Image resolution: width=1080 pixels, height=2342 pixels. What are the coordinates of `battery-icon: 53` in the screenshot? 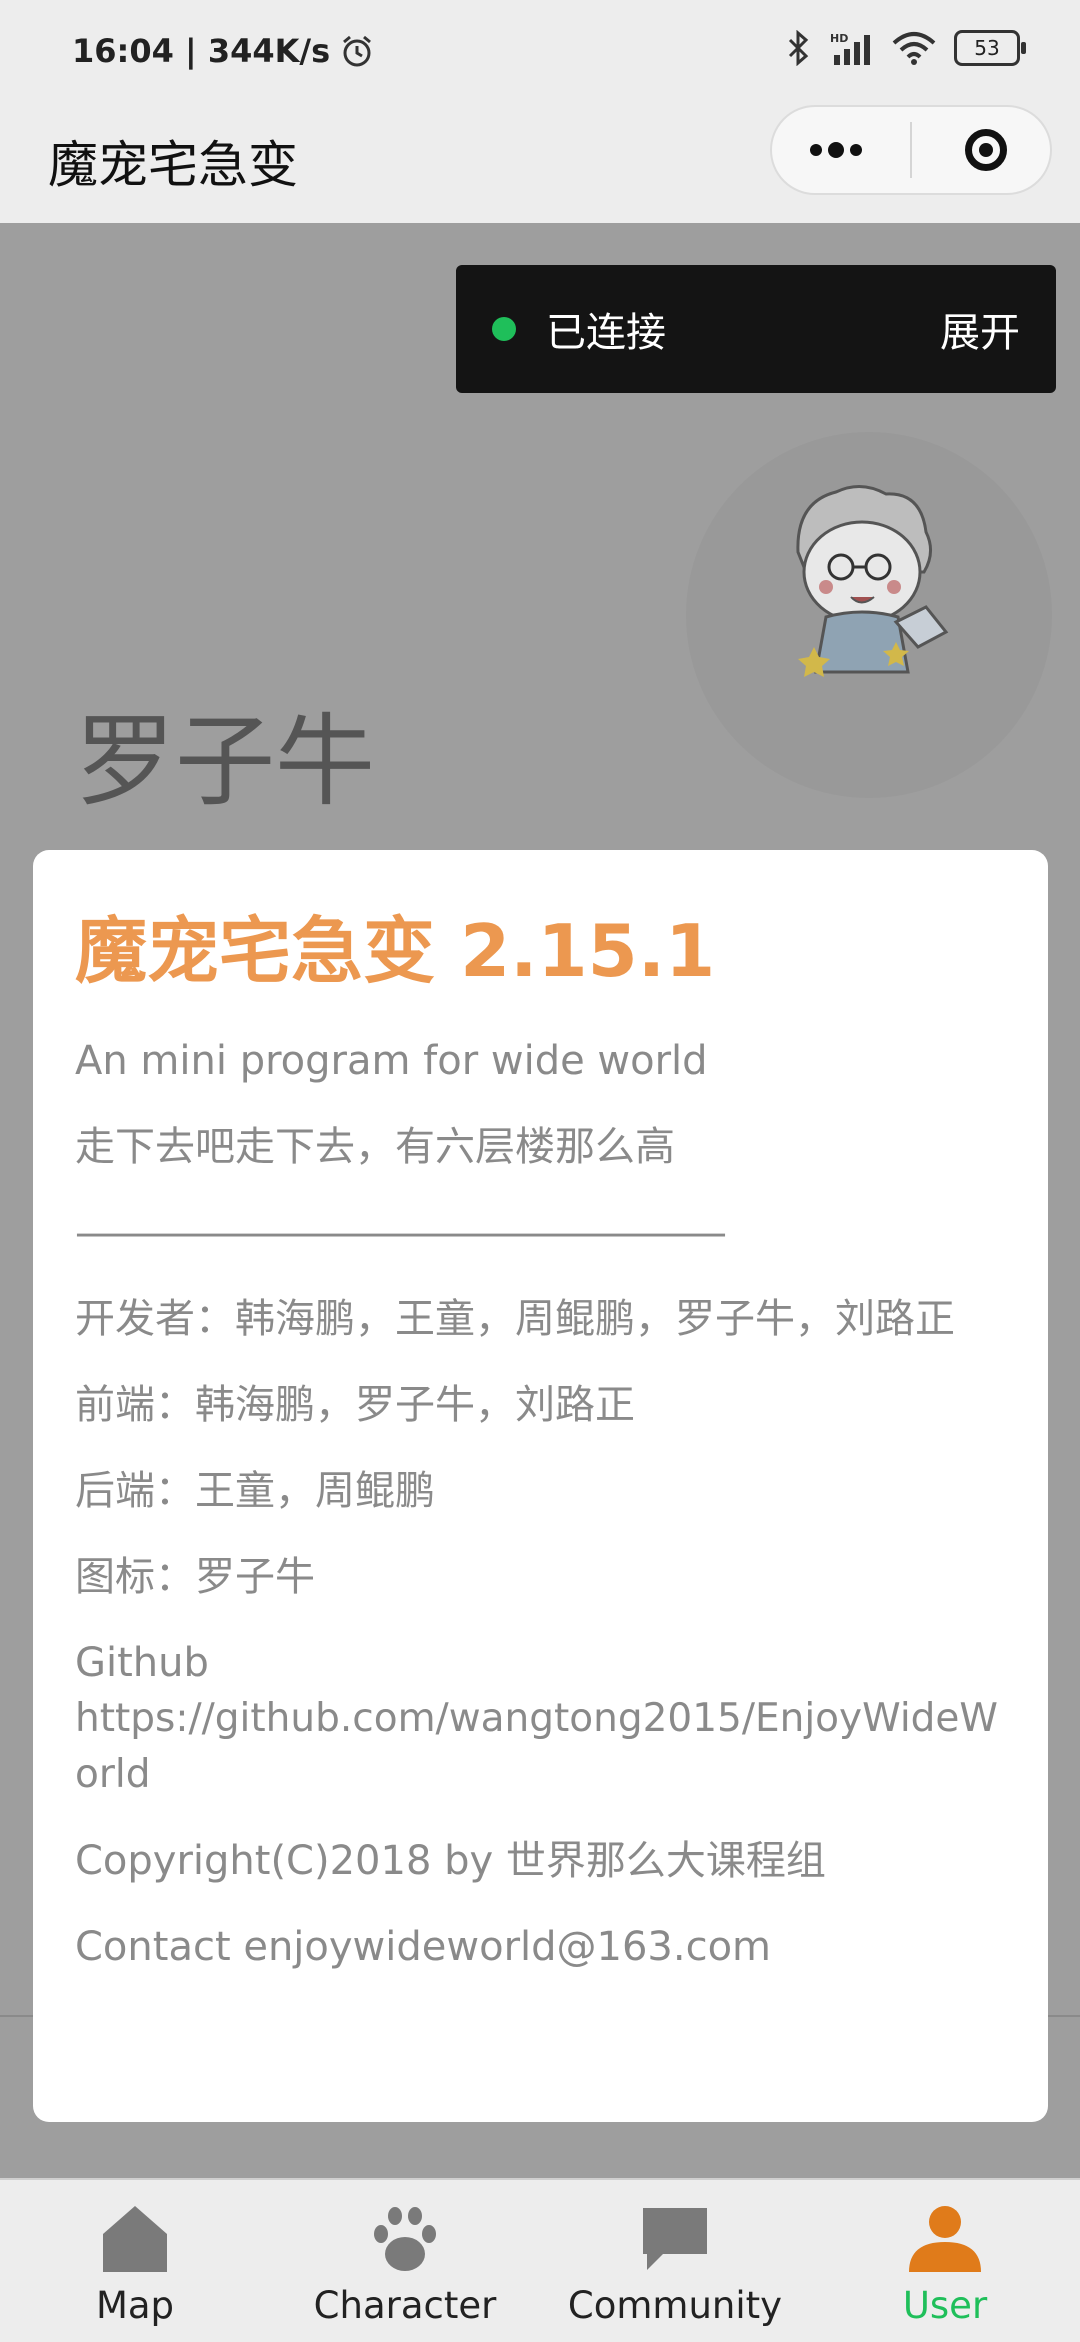 It's located at (990, 48).